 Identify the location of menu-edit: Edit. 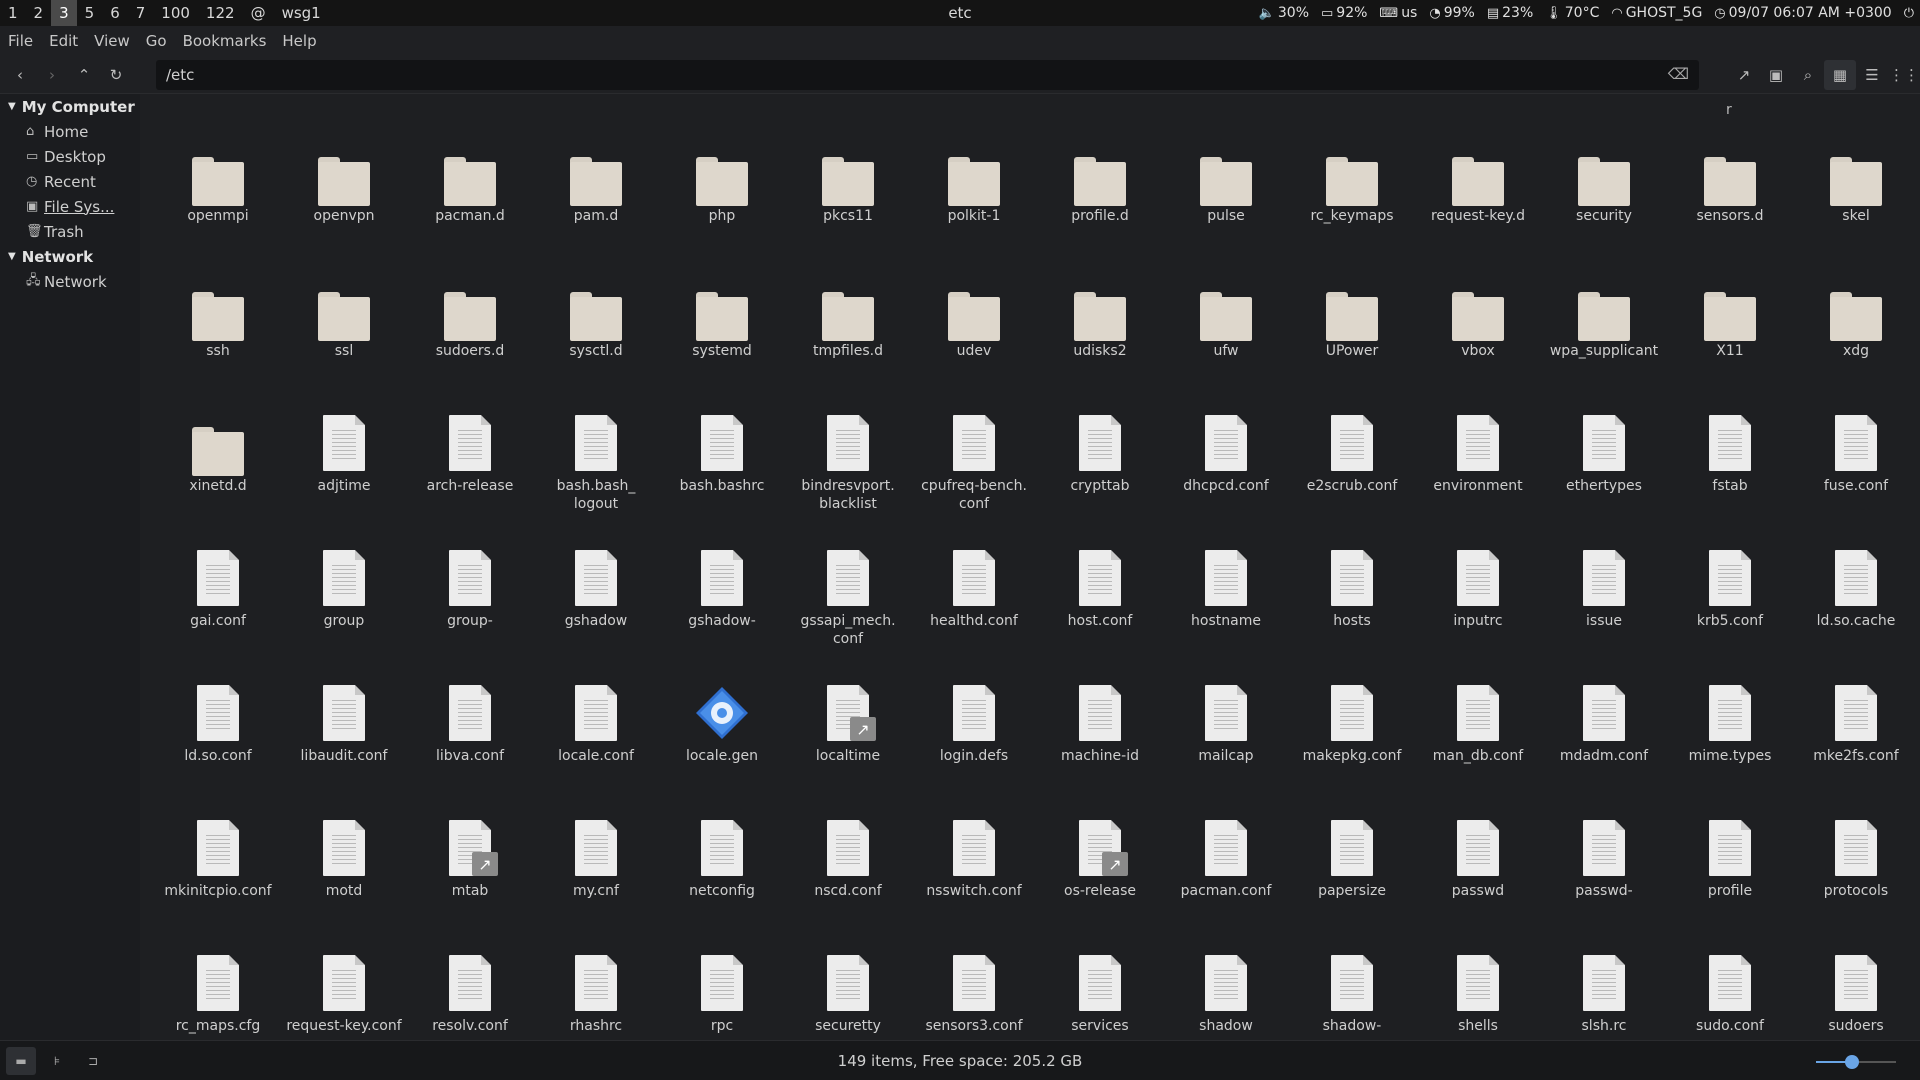
(63, 41).